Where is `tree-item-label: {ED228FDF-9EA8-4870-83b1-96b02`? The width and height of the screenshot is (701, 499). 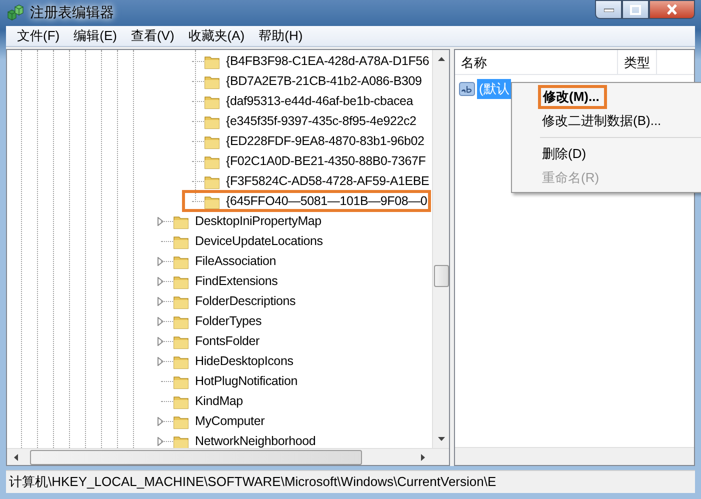 tree-item-label: {ED228FDF-9EA8-4870-83b1-96b02 is located at coordinates (325, 141).